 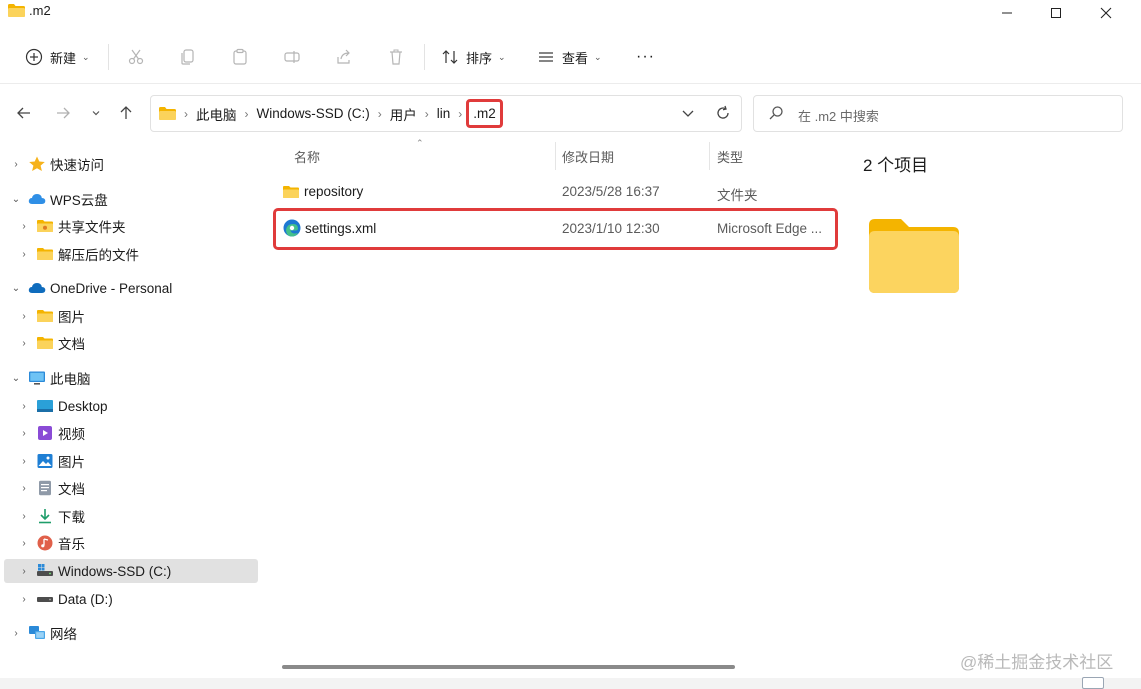 What do you see at coordinates (37, 378) in the screenshot?
I see `computer-icon` at bounding box center [37, 378].